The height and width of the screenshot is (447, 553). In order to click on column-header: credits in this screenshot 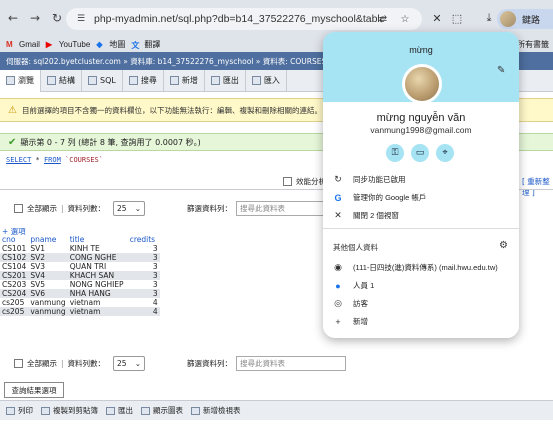, I will do `click(143, 239)`.